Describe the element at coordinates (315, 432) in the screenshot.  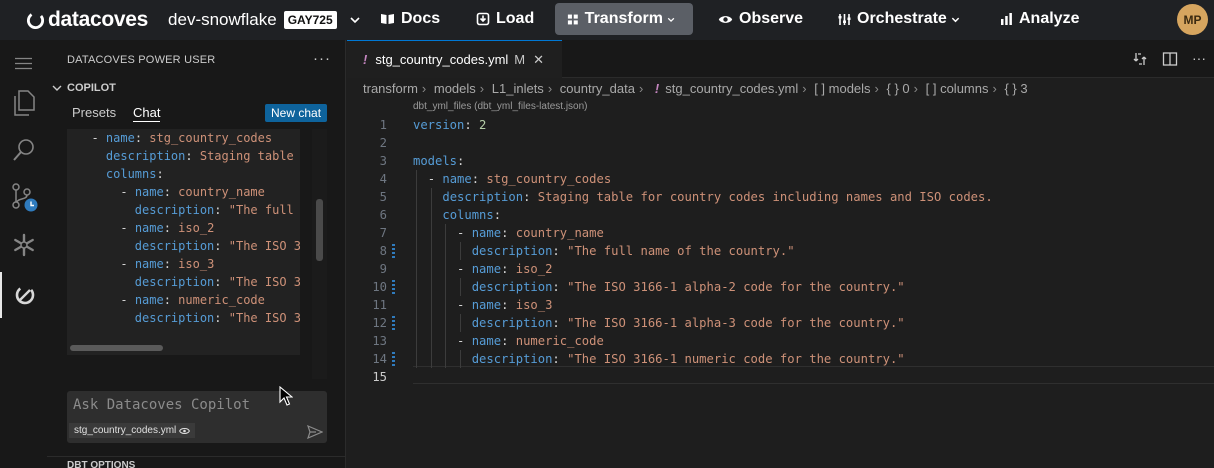
I see `send-icon` at that location.